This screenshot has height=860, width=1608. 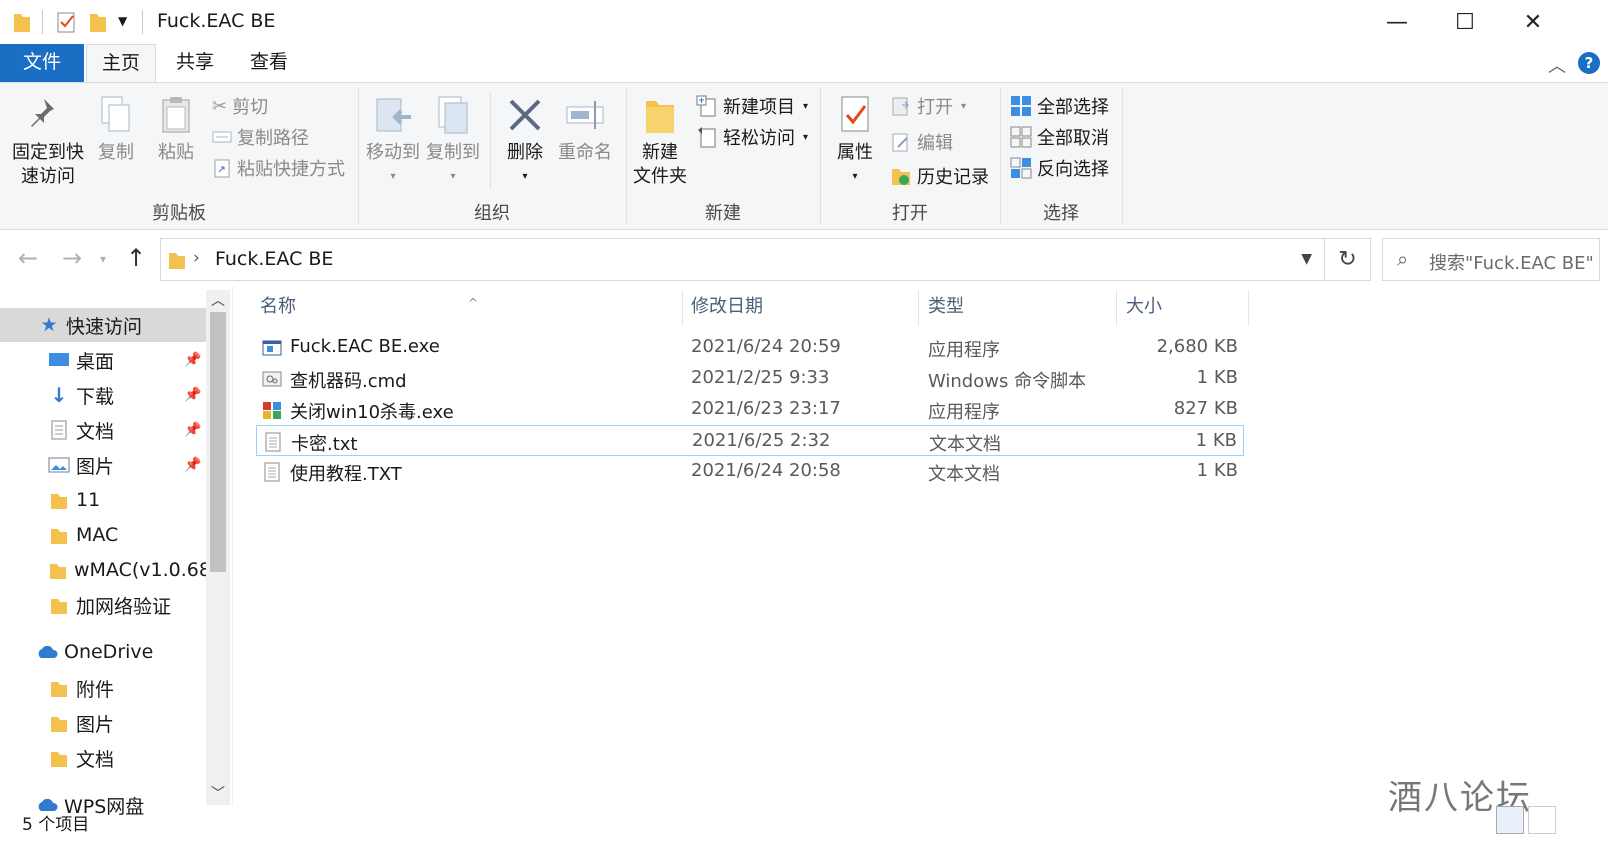 I want to click on nav-item-downloads: ↓ 下载 📌, so click(x=103, y=395).